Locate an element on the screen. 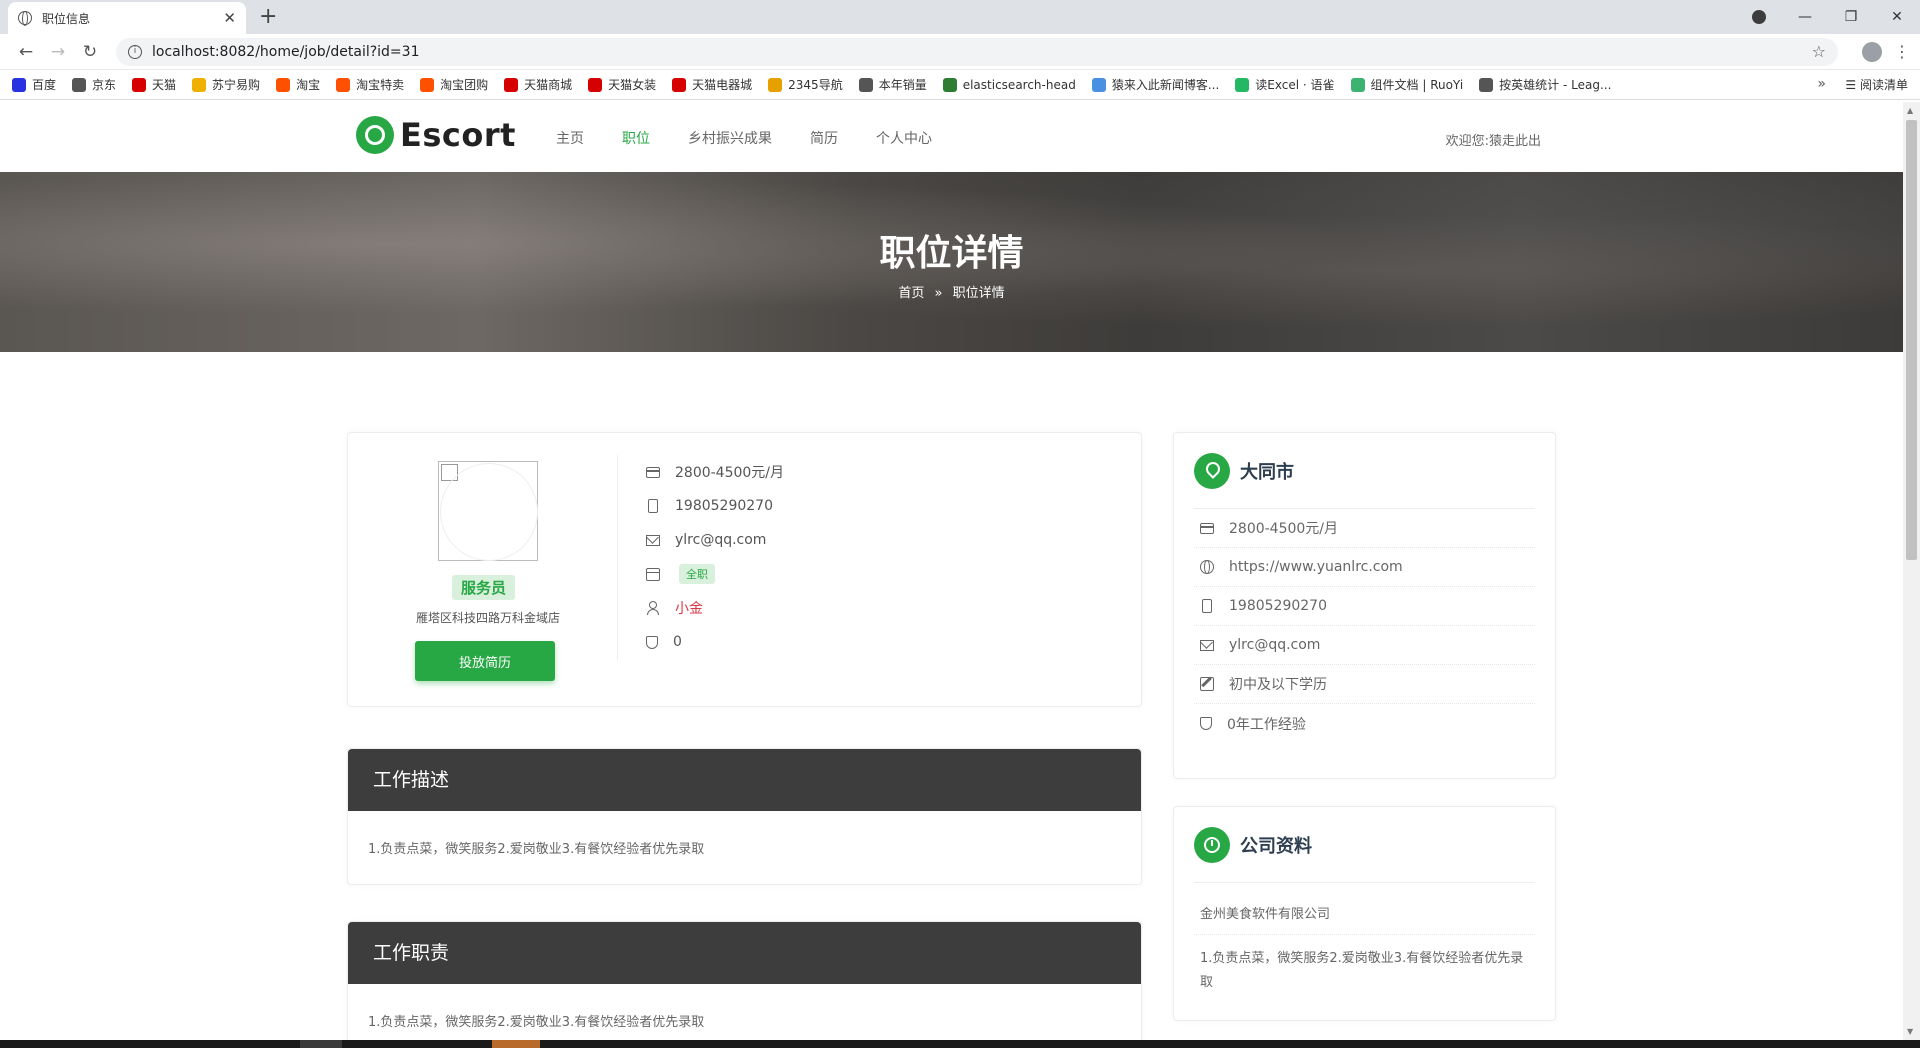  company-card-title: 公司资料 is located at coordinates (1276, 846).